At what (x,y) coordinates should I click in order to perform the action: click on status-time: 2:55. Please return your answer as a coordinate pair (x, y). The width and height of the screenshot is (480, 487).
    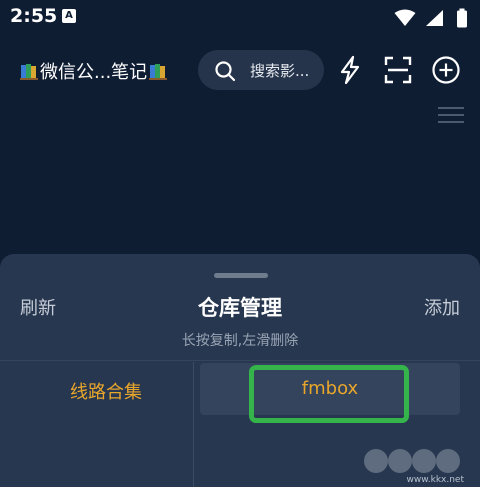
    Looking at the image, I should click on (34, 16).